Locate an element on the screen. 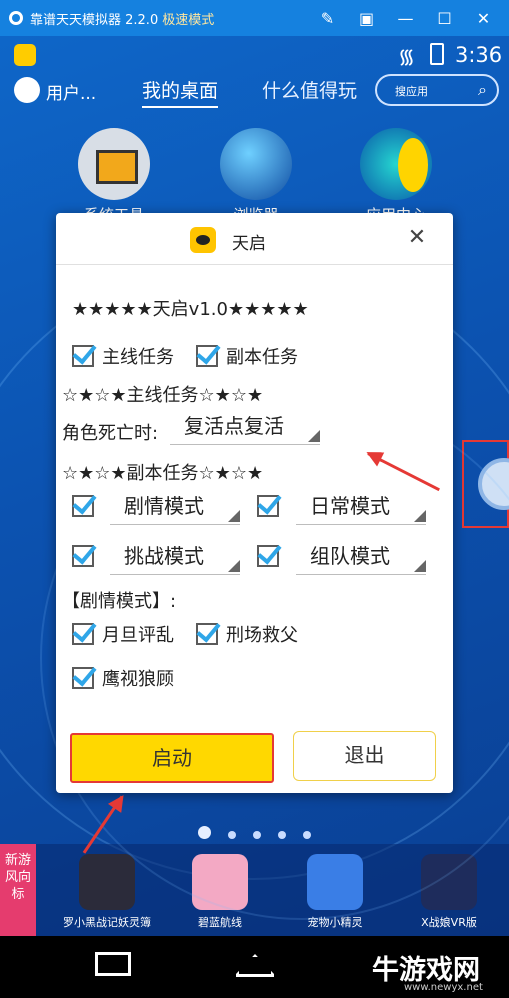  story-mode-checkbox is located at coordinates (87, 506).